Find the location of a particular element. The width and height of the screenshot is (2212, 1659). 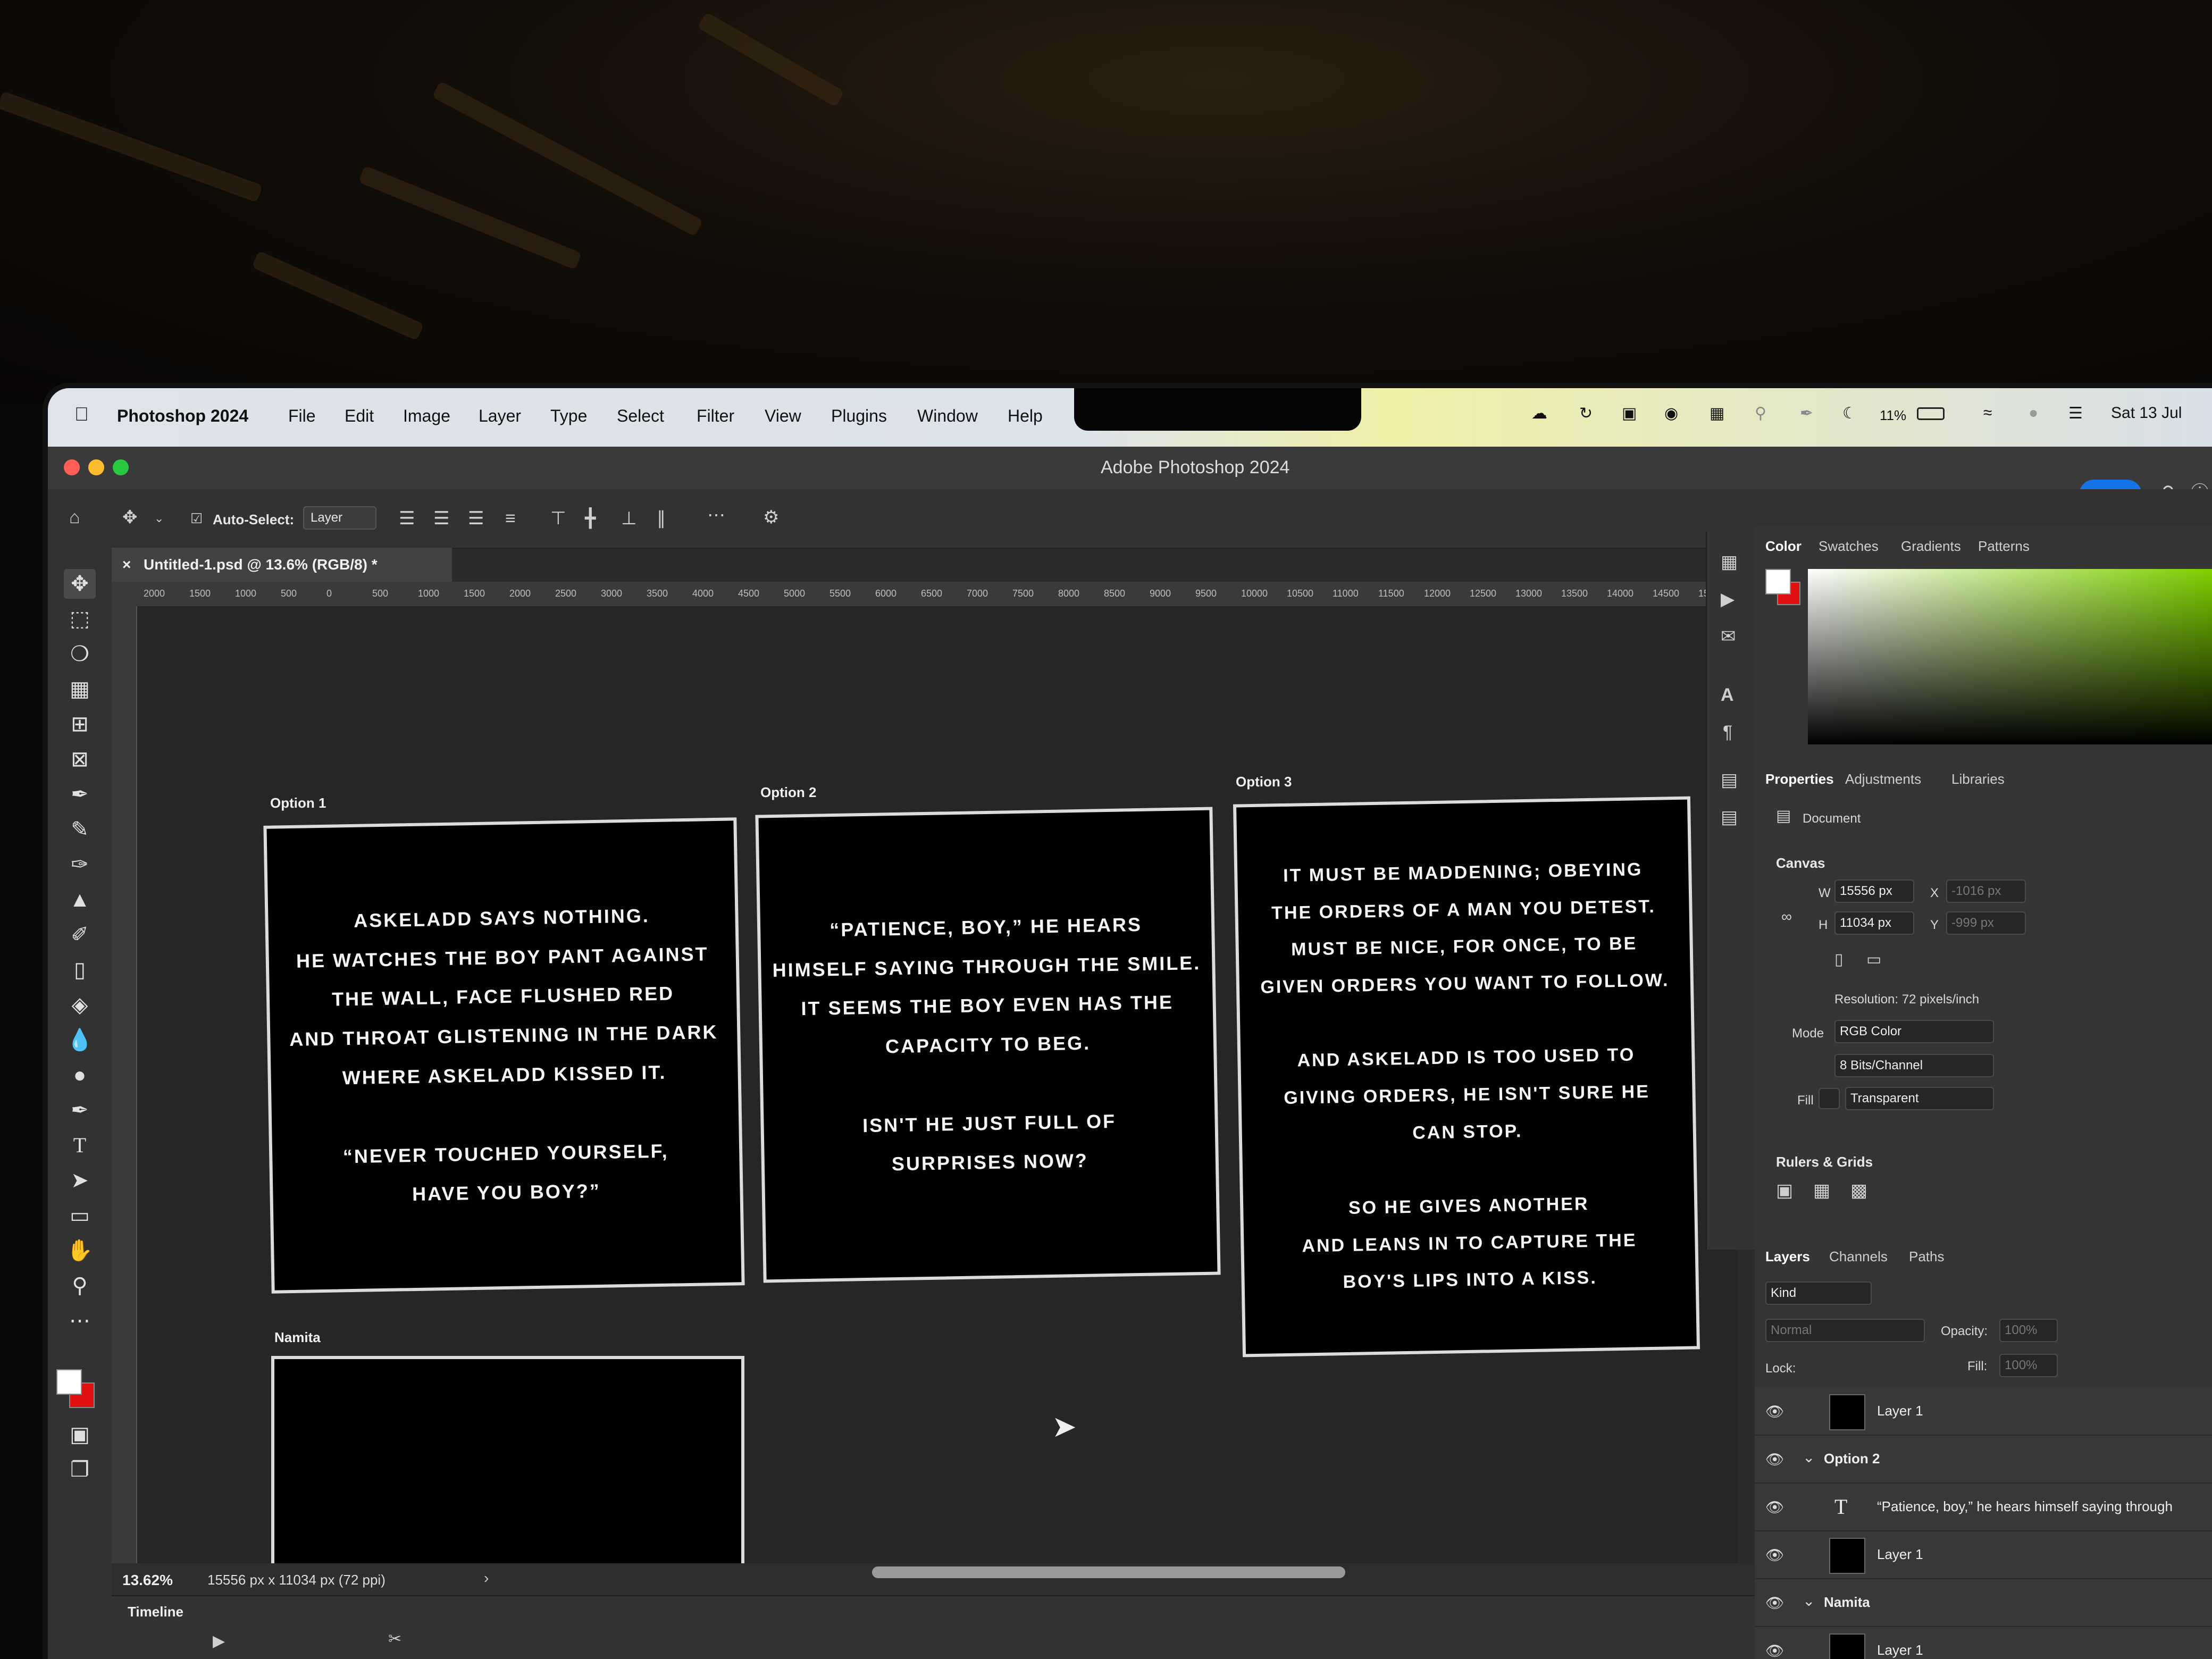

menu-image: Image is located at coordinates (426, 416).